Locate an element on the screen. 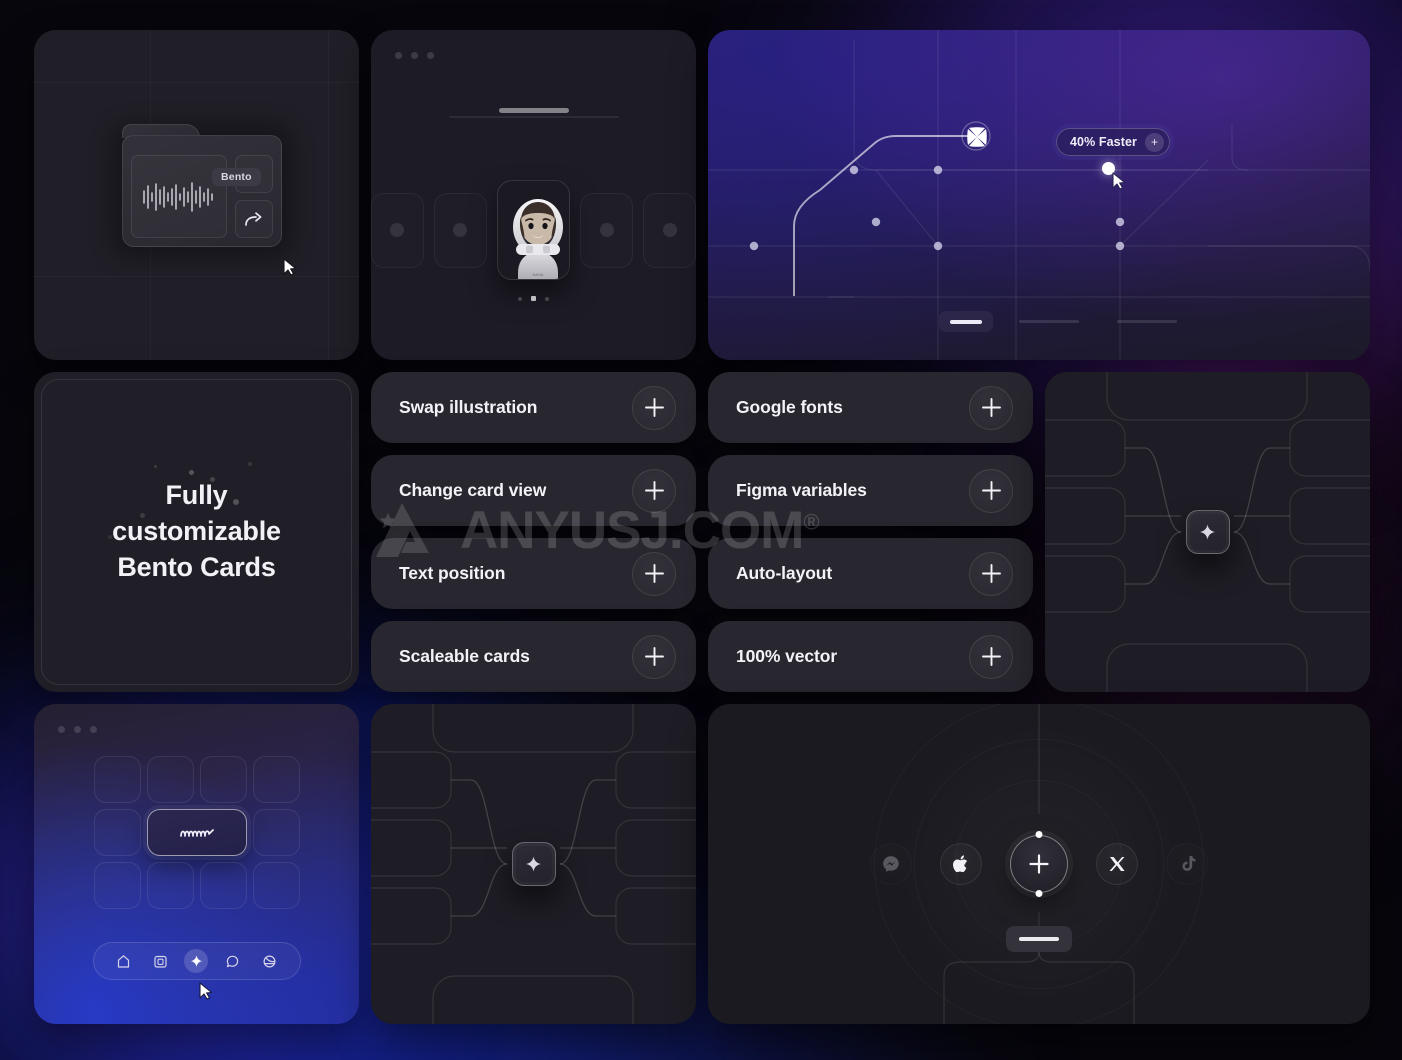  waveform-icon is located at coordinates (178, 196).